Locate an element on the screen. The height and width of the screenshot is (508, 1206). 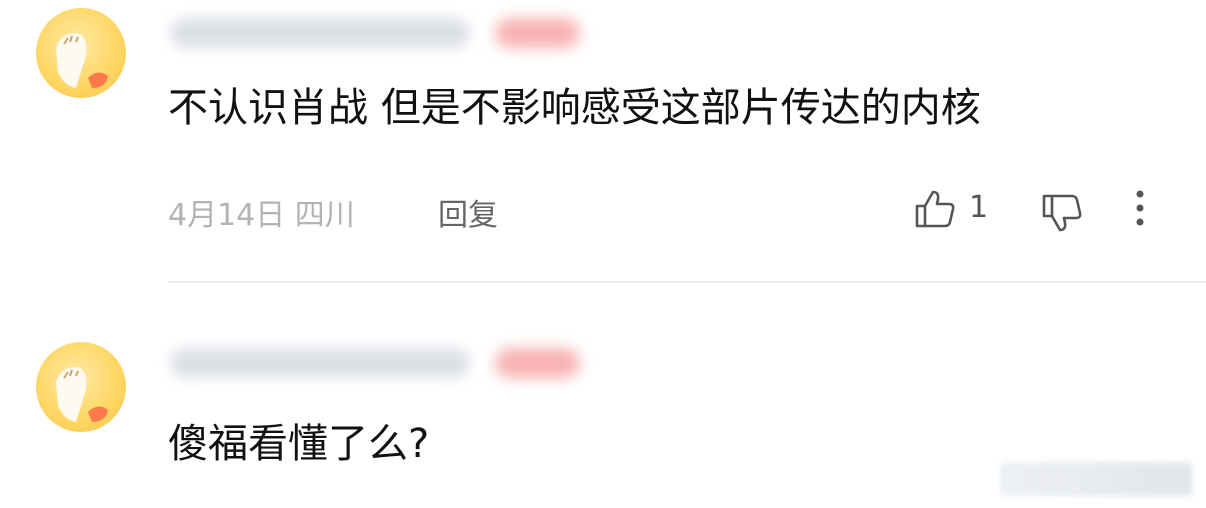
comment-date-location: 4月14日 四川 is located at coordinates (261, 215).